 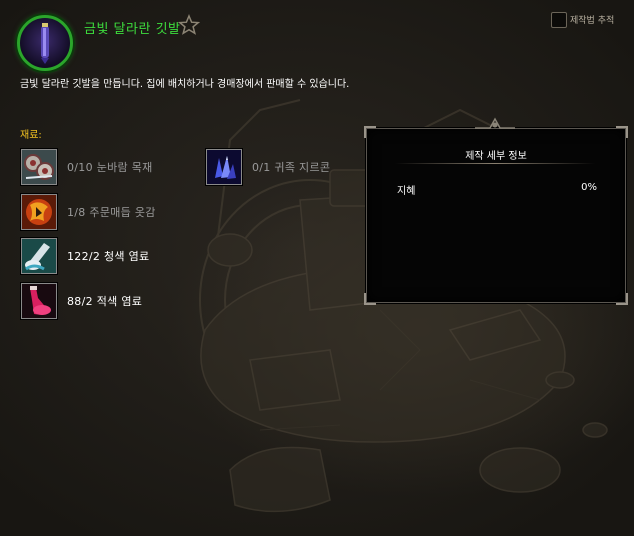 I want to click on reagent-label: 1/8 주문매듭 옷감, so click(x=111, y=212).